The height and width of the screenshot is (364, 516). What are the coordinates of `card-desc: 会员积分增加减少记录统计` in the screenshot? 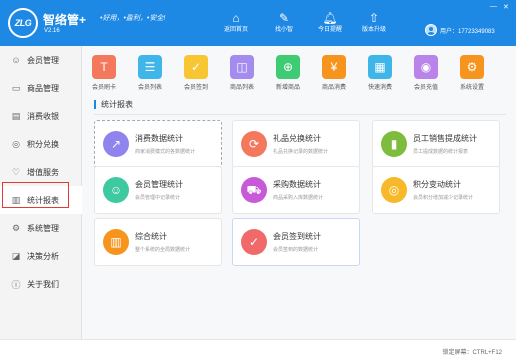 It's located at (443, 198).